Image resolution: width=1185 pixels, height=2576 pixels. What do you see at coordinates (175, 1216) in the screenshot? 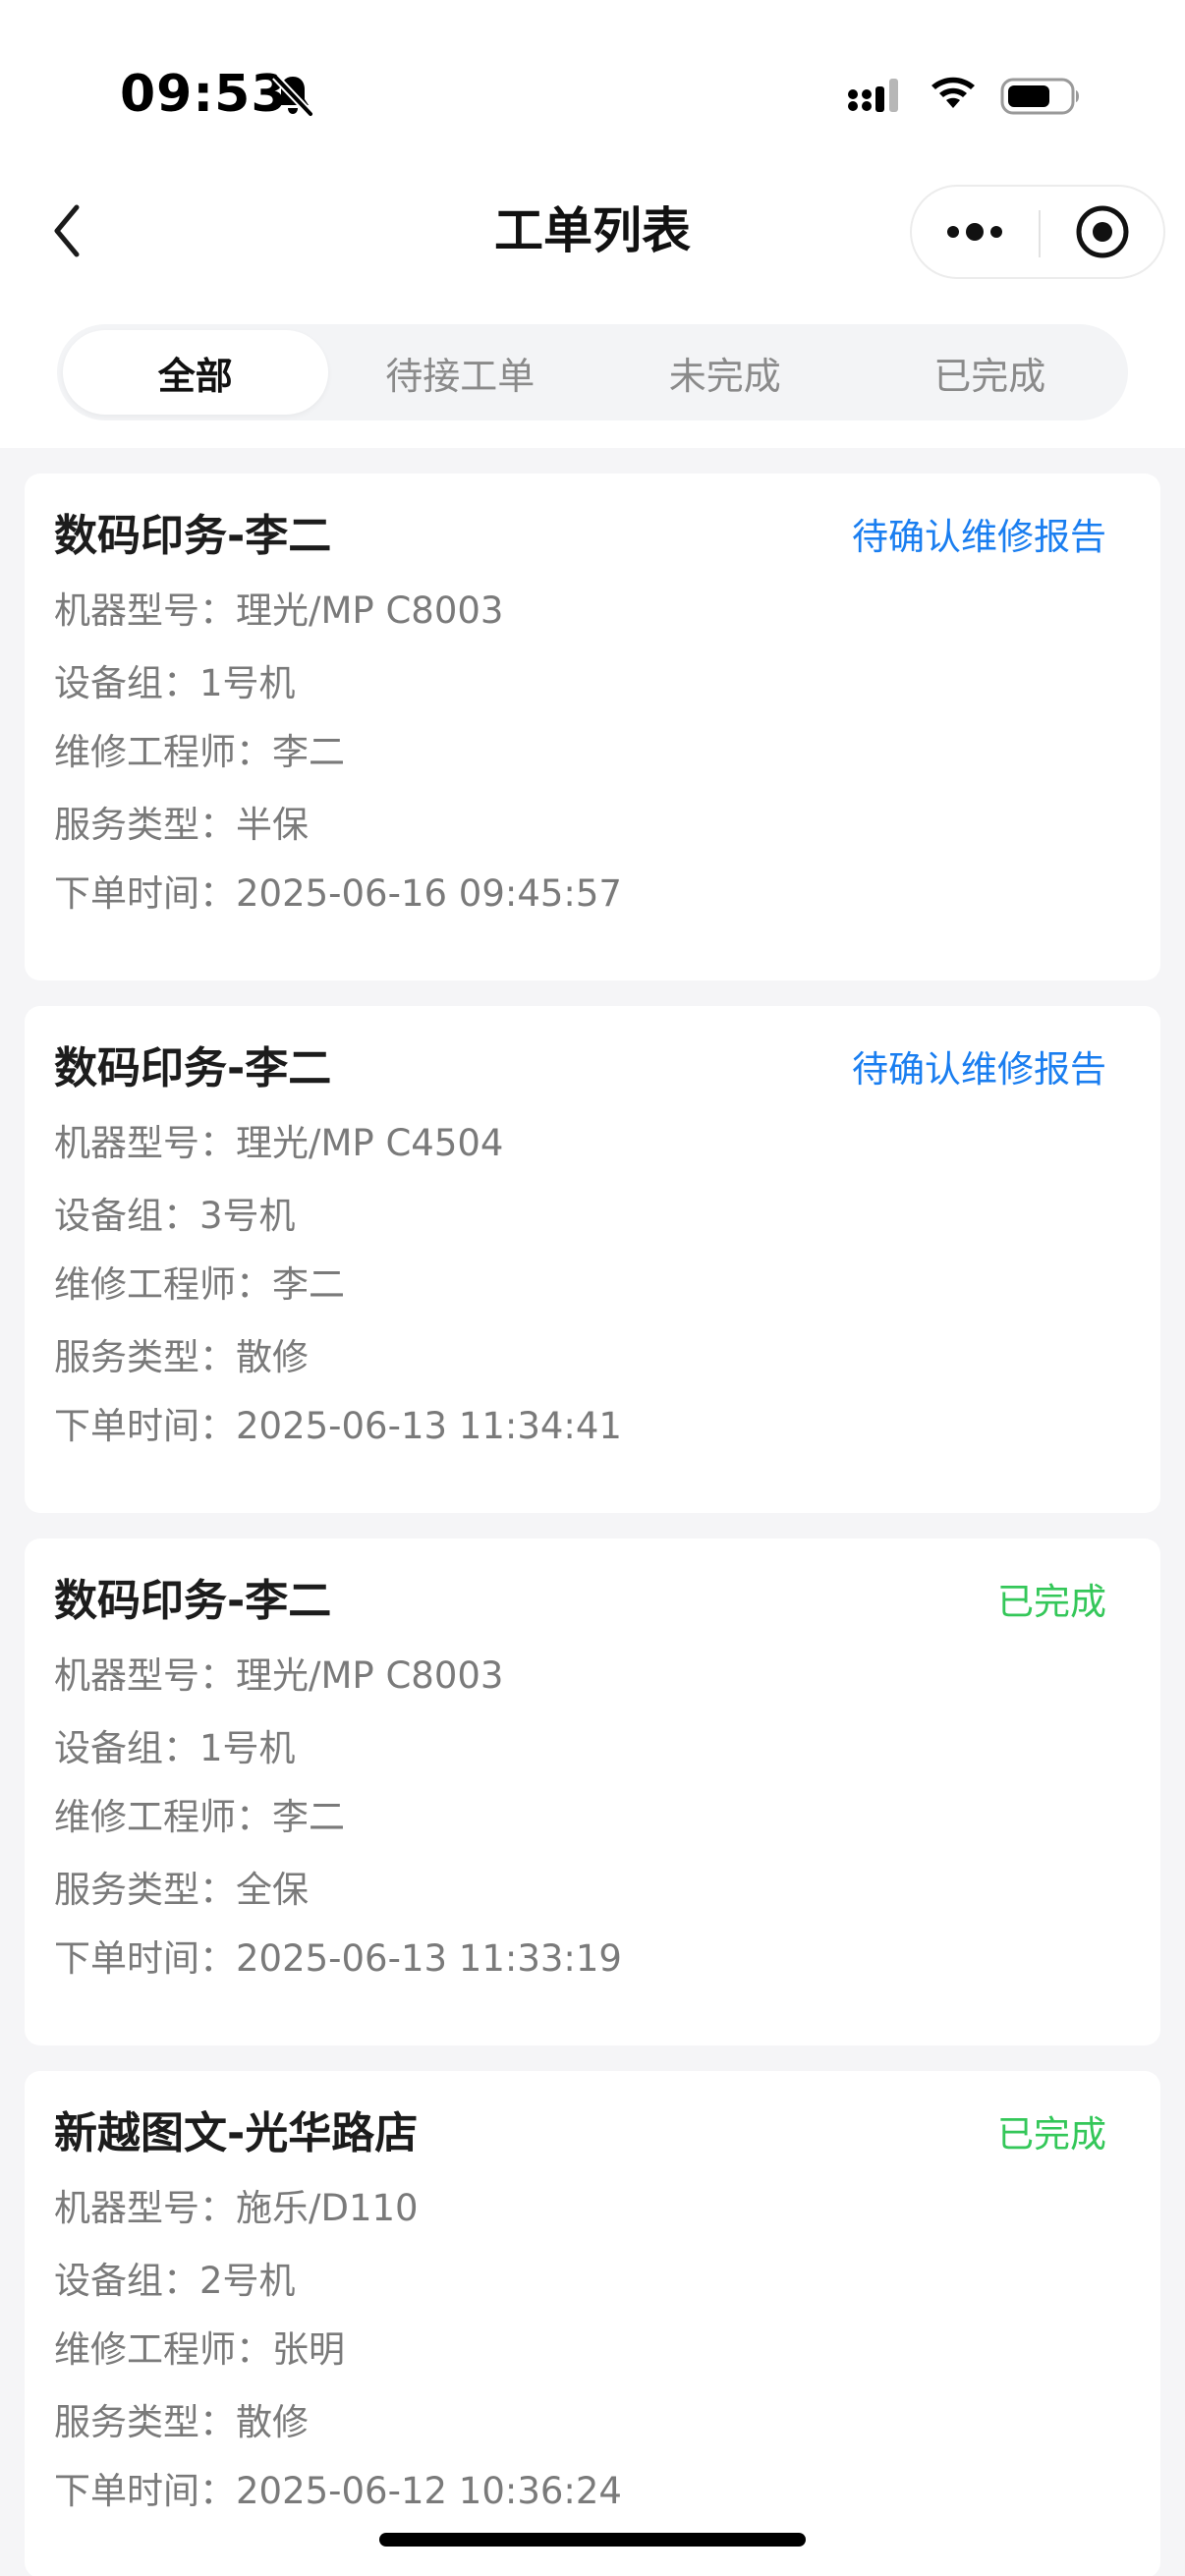
I see `order-device-group: 设备组：3号机` at bounding box center [175, 1216].